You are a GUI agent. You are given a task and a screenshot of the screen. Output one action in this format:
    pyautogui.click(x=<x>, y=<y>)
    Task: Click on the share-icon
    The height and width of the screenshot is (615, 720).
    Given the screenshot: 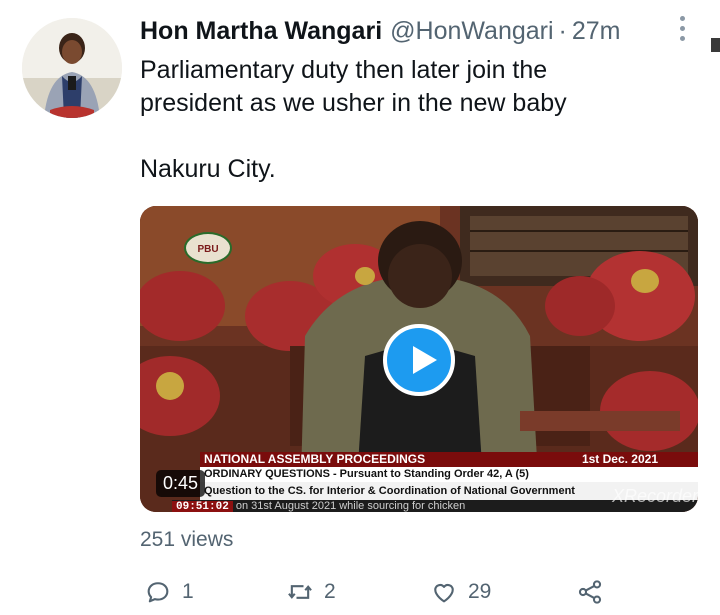 What is the action you would take?
    pyautogui.click(x=590, y=592)
    